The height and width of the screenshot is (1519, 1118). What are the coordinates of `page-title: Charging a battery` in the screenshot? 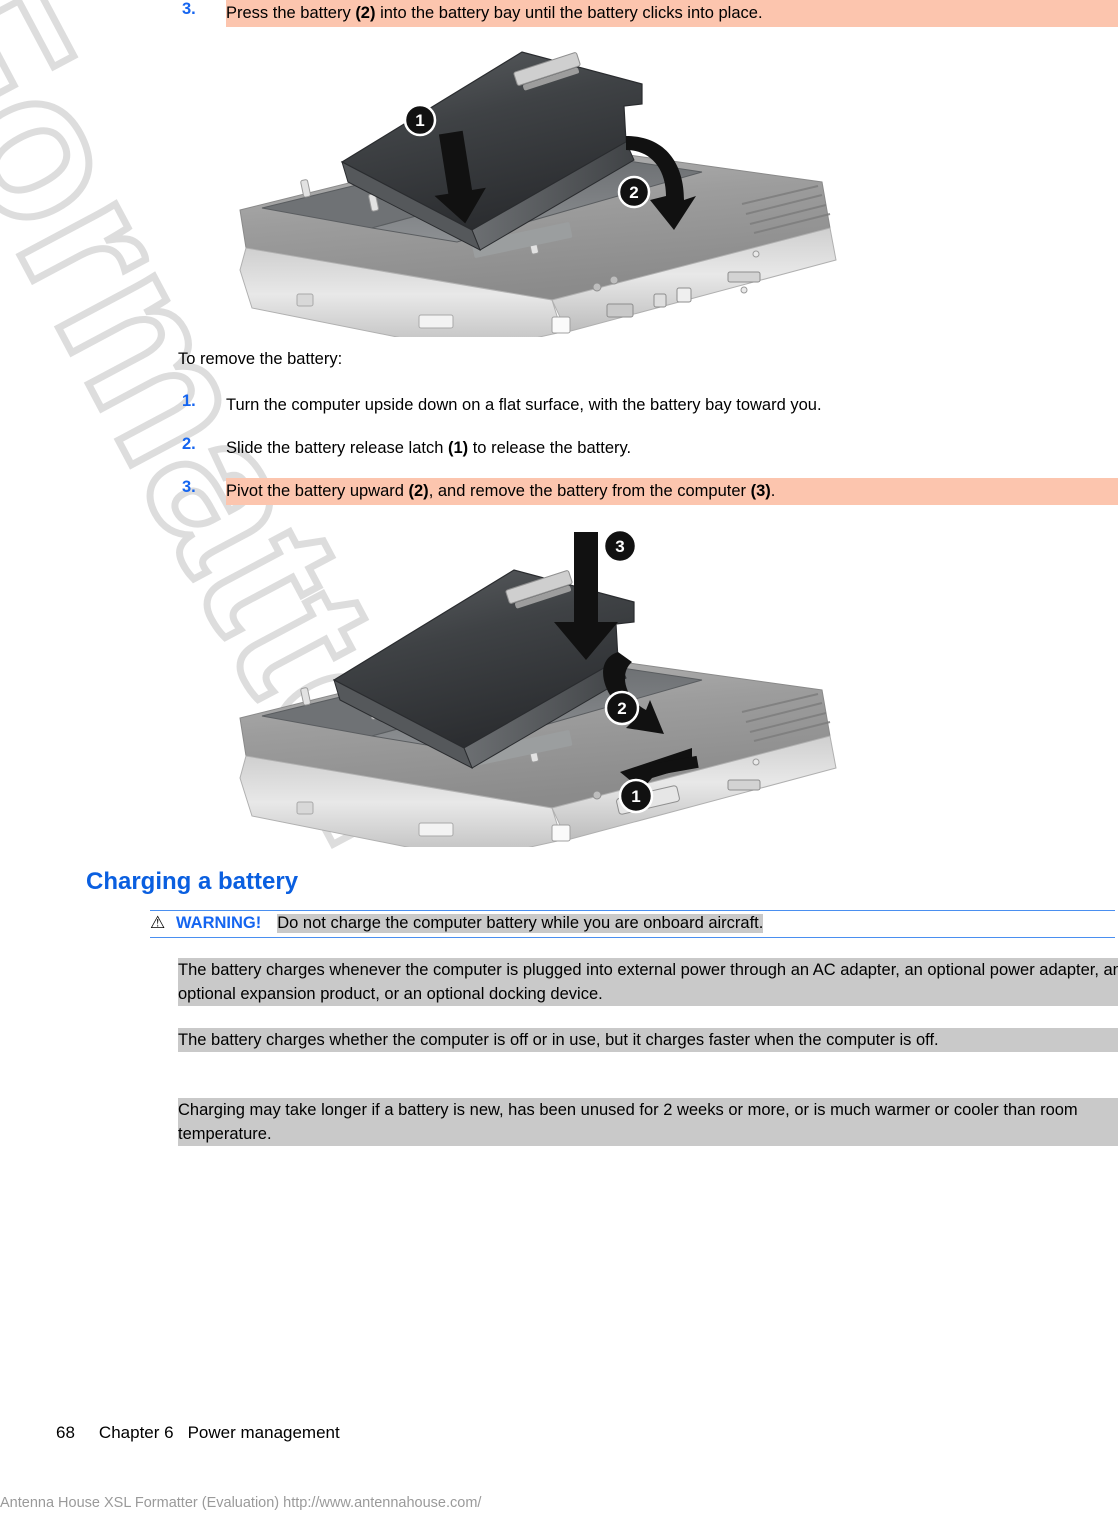 It's located at (192, 881).